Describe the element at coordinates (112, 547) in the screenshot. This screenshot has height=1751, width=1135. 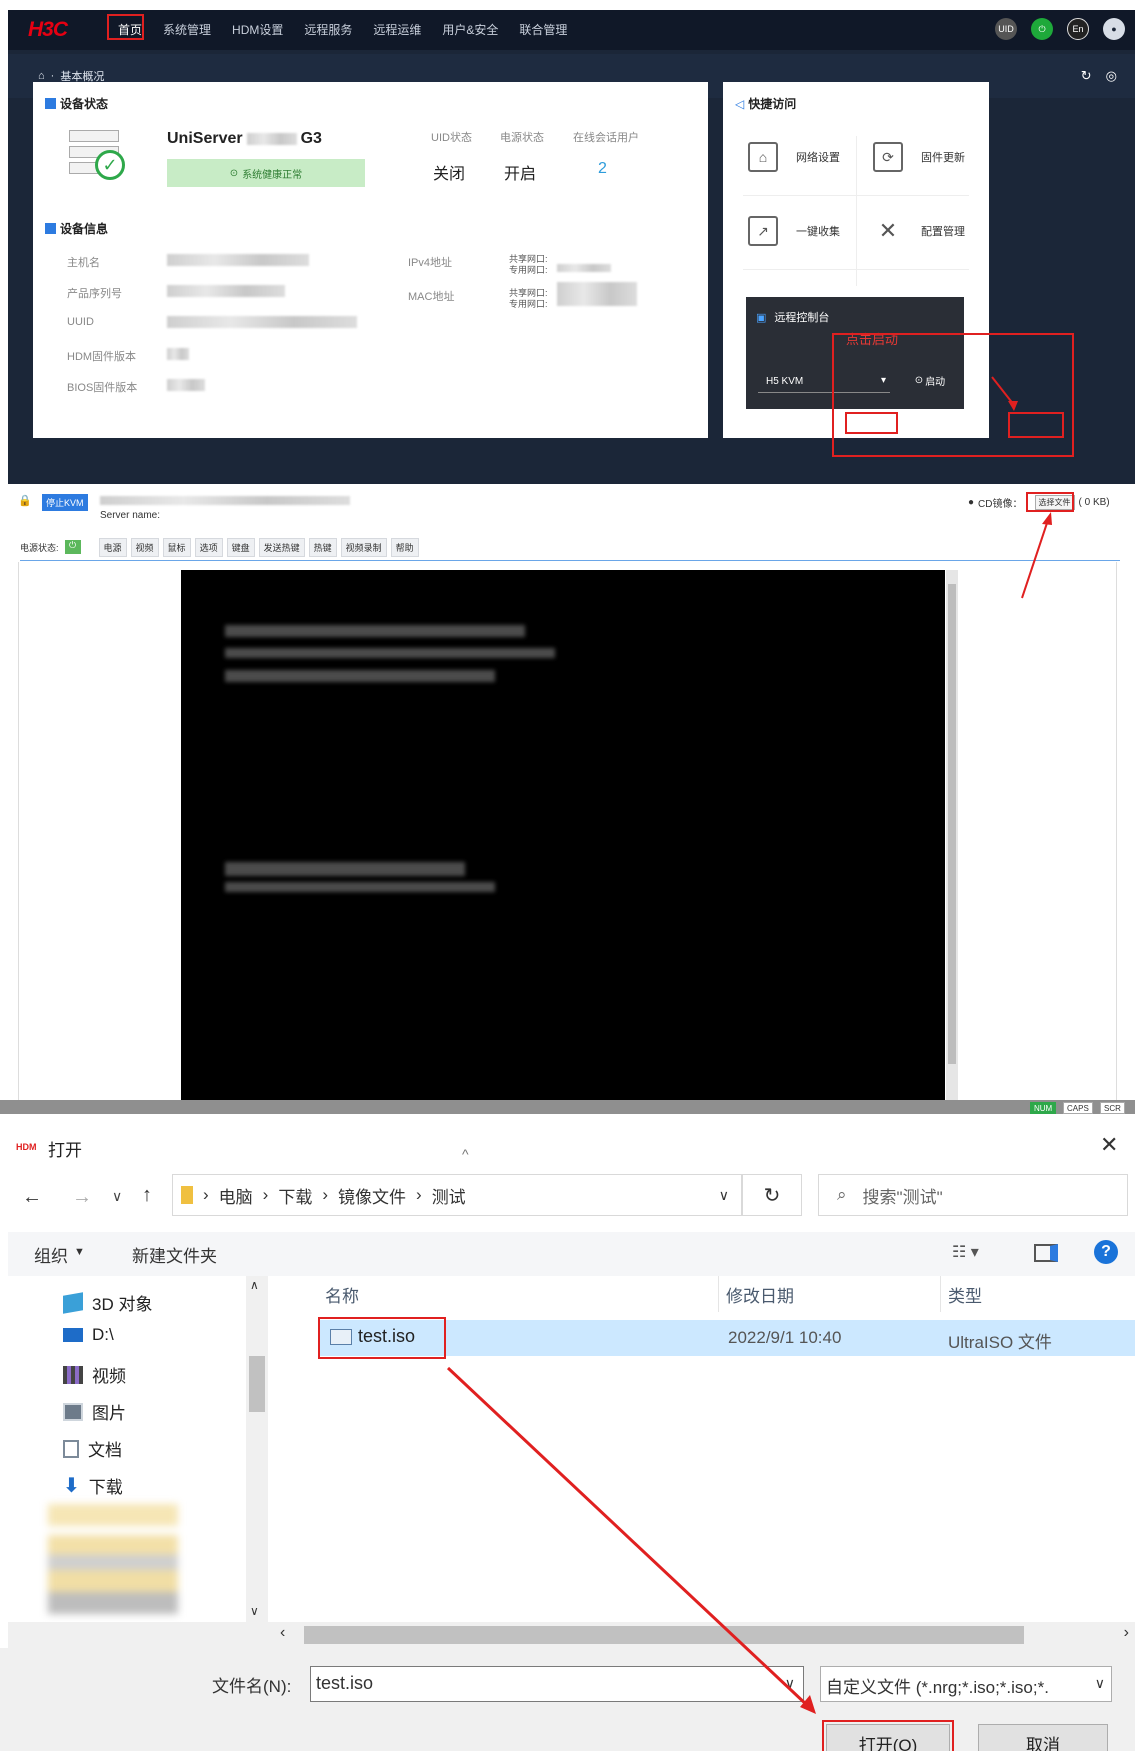
I see `menu-power: 电源` at that location.